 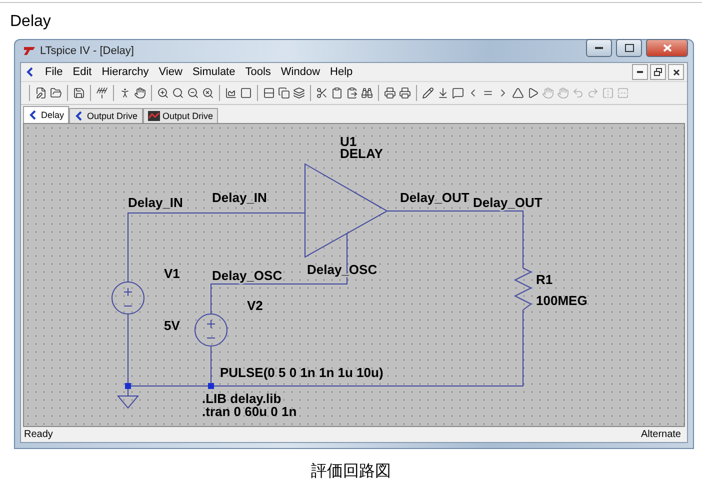 I want to click on menu-item: Window, so click(x=300, y=72).